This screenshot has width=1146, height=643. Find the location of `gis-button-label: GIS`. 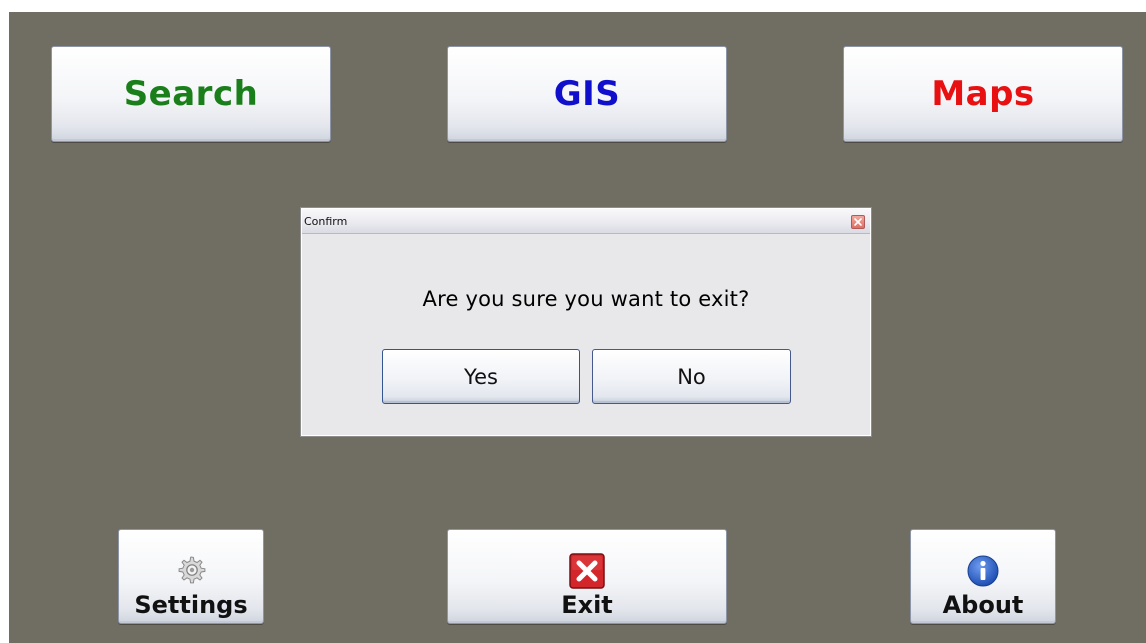

gis-button-label: GIS is located at coordinates (587, 94).